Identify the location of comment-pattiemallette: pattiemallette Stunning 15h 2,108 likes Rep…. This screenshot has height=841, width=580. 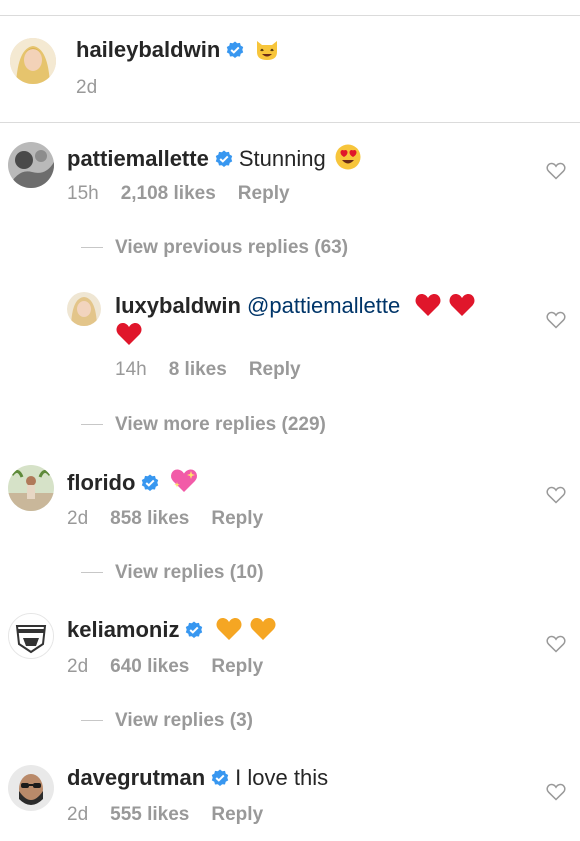
(290, 180).